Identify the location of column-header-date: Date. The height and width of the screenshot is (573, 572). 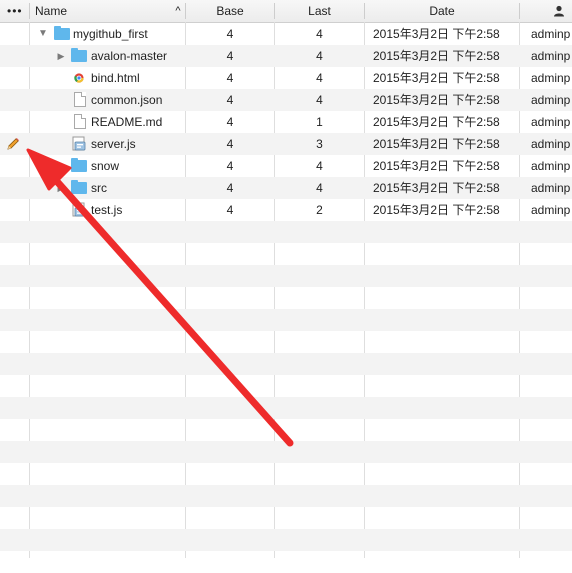
(442, 11).